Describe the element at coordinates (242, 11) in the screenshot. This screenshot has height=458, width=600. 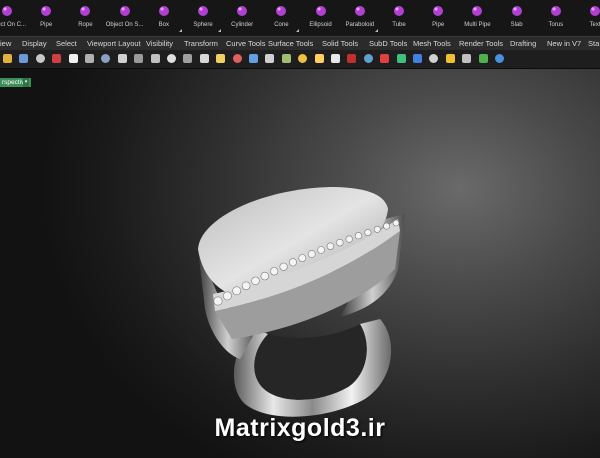
I see `cylinder-icon` at that location.